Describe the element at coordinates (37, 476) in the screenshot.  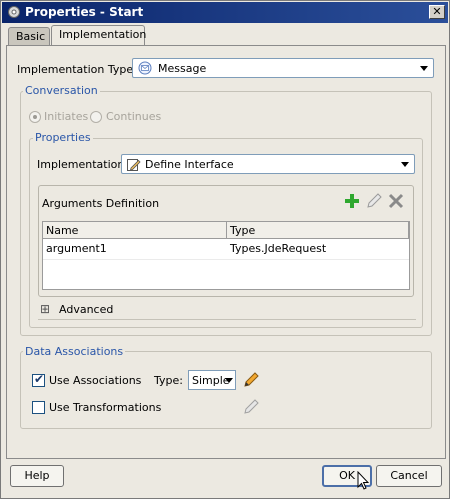
I see `help-button: Help` at that location.